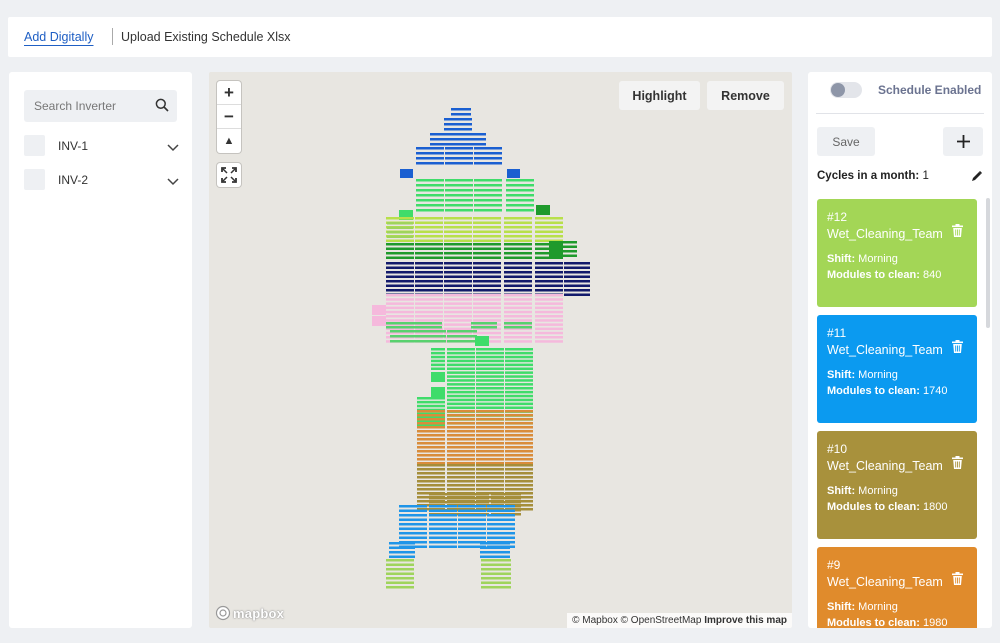 The image size is (1000, 643). Describe the element at coordinates (957, 348) in the screenshot. I see `trash-icon` at that location.